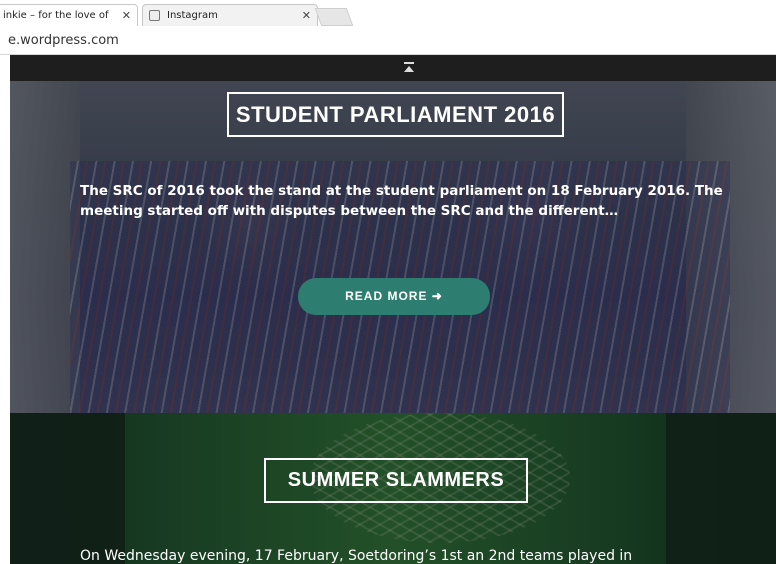 This screenshot has width=776, height=564. What do you see at coordinates (395, 114) in the screenshot?
I see `post-title: STUDENT PARLIAMENT 2016` at bounding box center [395, 114].